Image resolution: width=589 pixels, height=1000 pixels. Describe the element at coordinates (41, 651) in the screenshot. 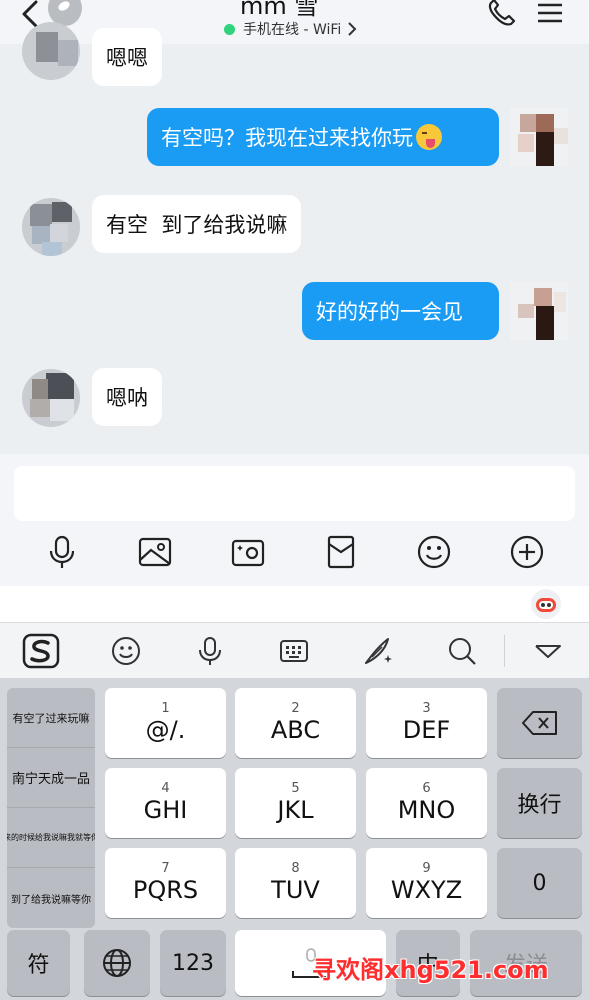

I see `sogou-logo-icon` at that location.